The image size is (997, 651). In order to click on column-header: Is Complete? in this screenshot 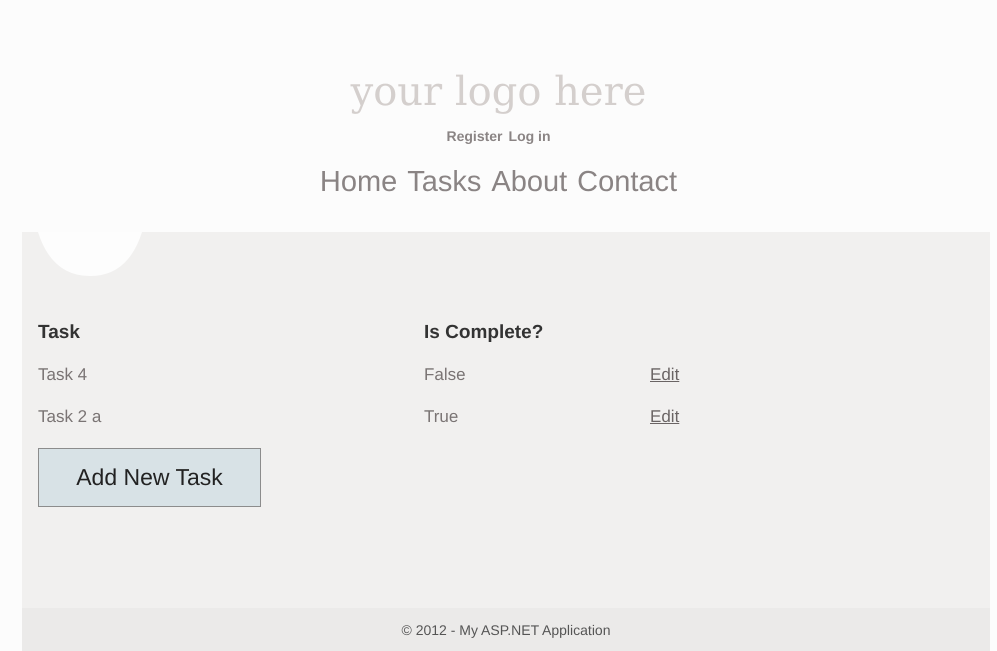, I will do `click(484, 333)`.